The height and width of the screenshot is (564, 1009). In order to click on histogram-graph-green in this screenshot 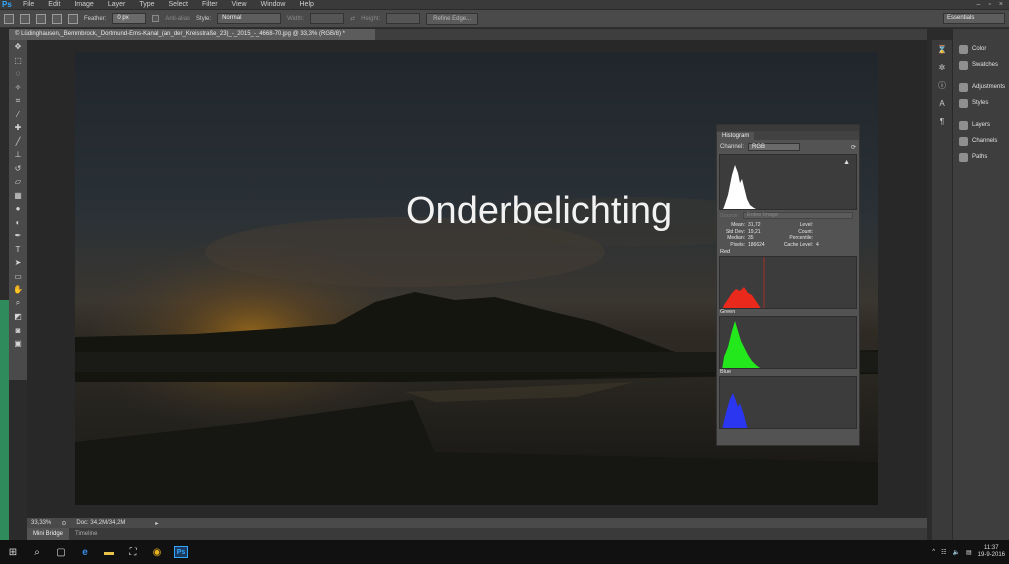, I will do `click(788, 342)`.